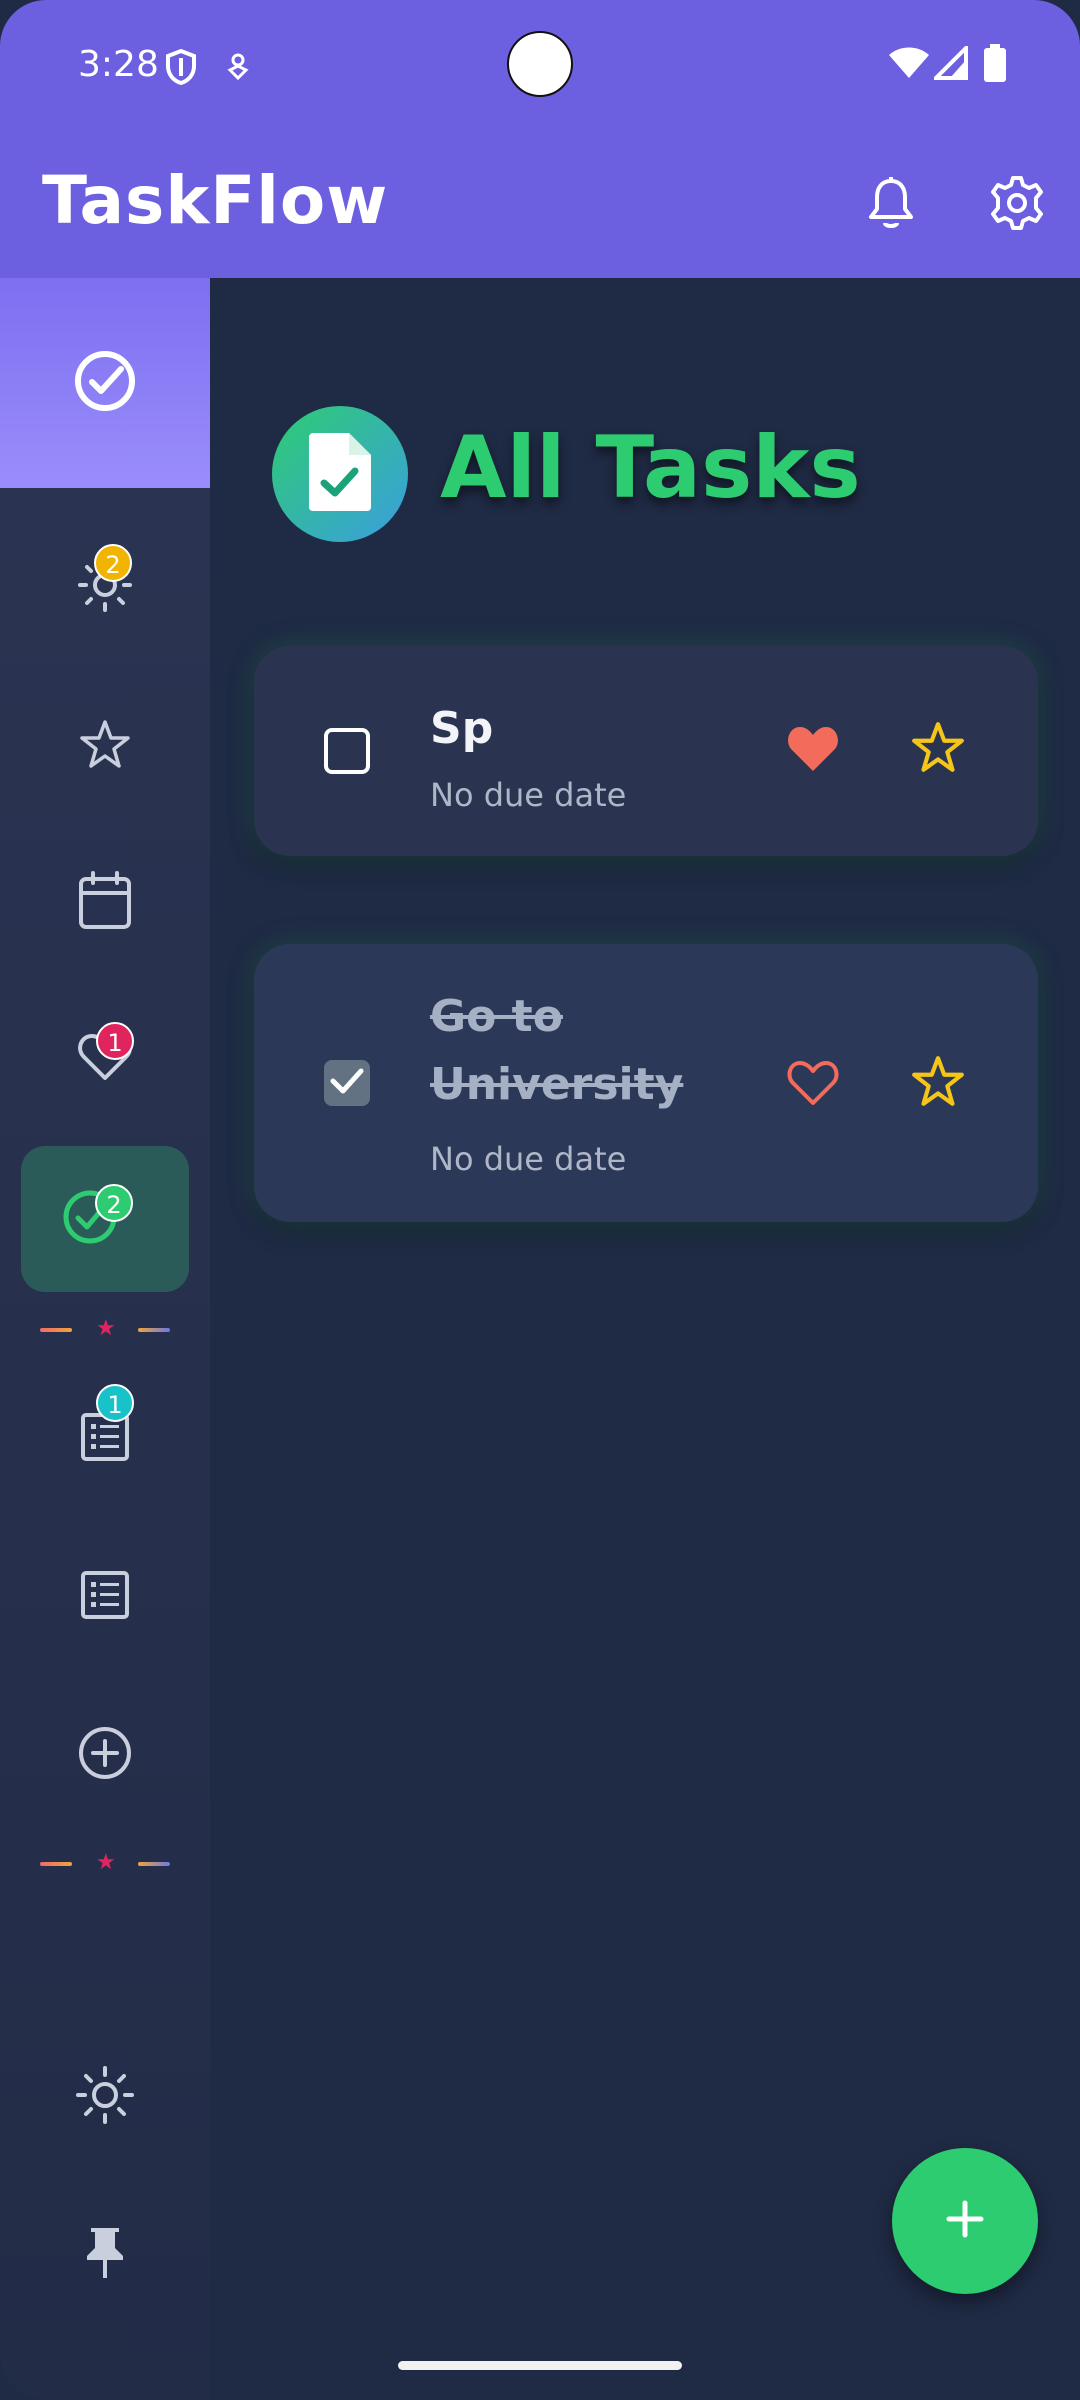 The width and height of the screenshot is (1080, 2400). What do you see at coordinates (115, 1041) in the screenshot?
I see `favorites-count-badge: 1` at bounding box center [115, 1041].